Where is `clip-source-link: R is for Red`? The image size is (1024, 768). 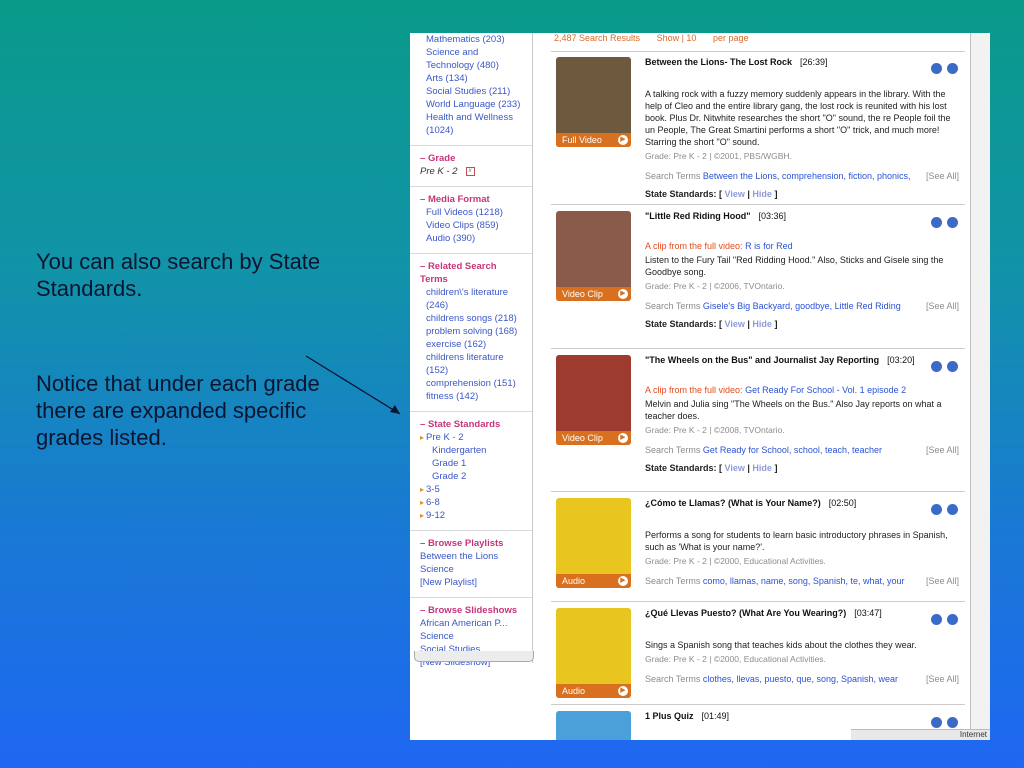 clip-source-link: R is for Red is located at coordinates (769, 246).